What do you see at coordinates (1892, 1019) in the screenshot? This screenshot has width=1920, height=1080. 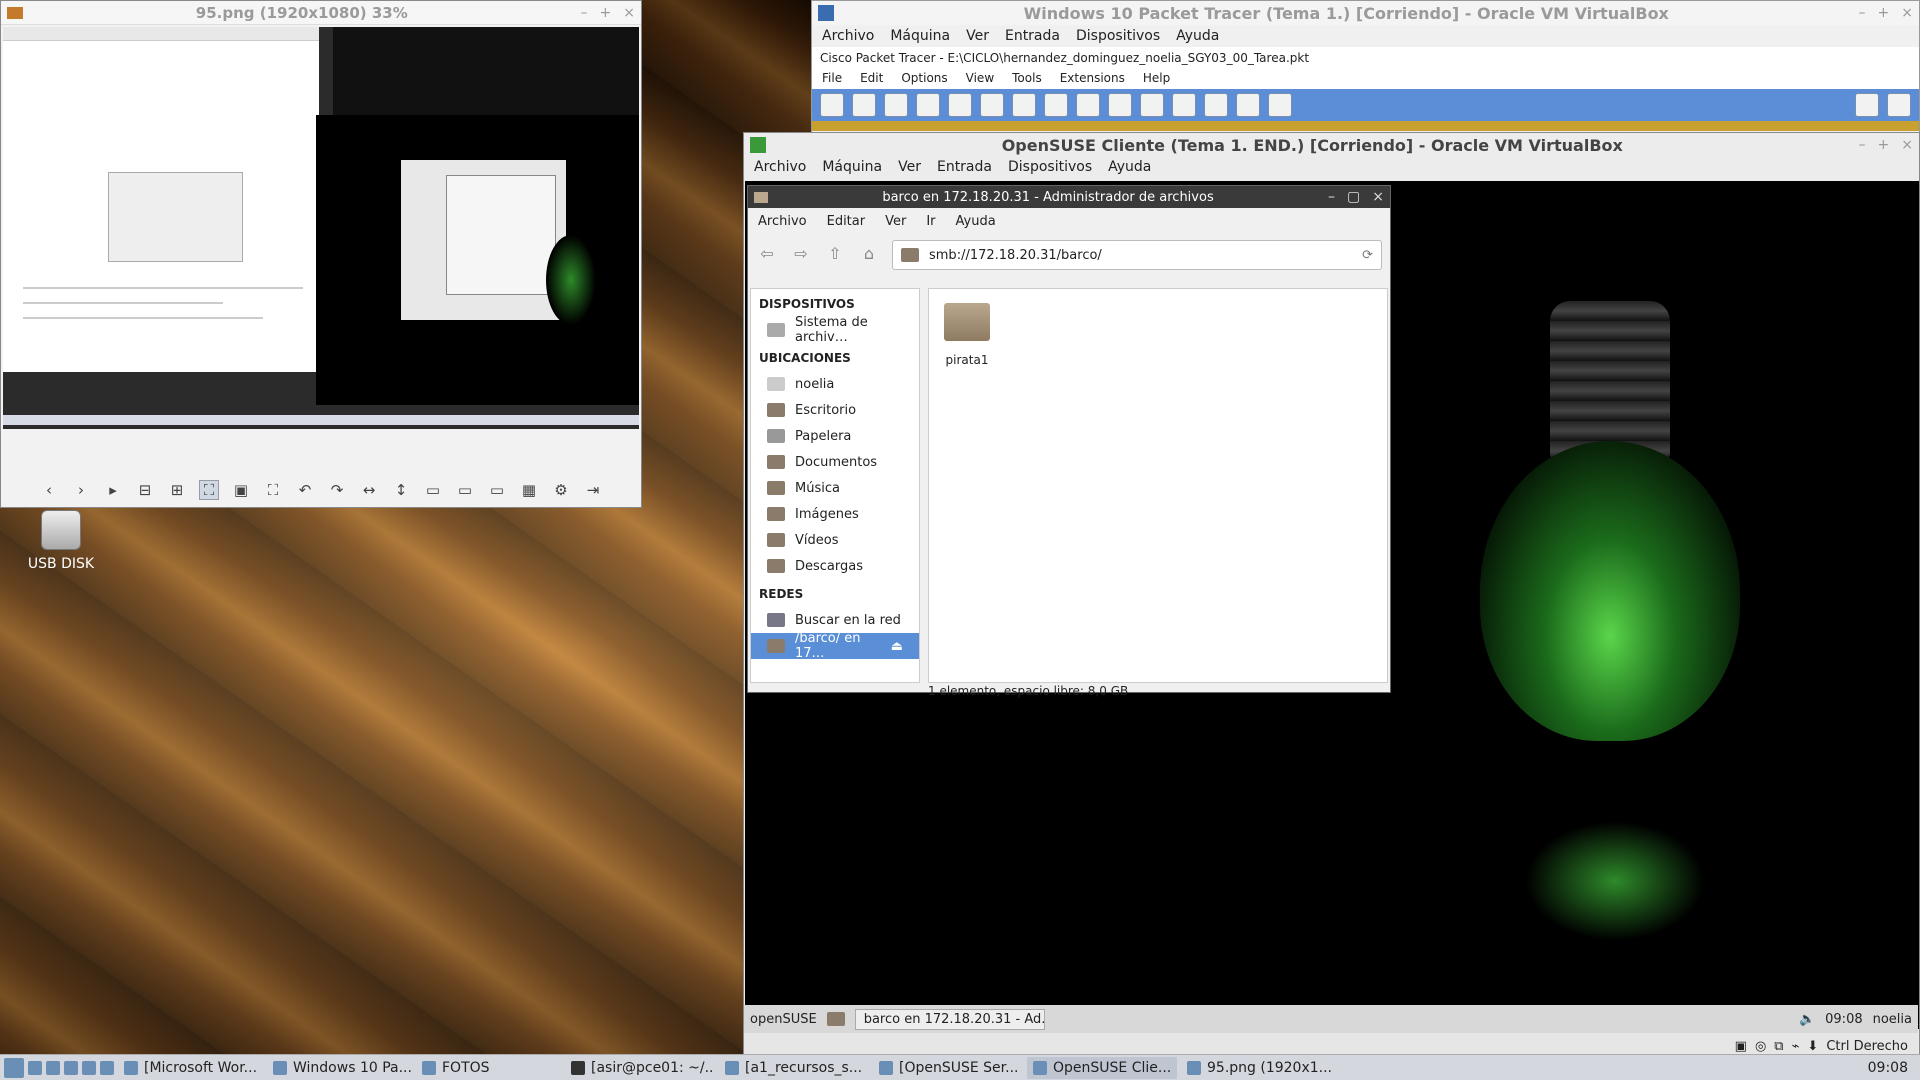 I see `suse-user: noelia` at bounding box center [1892, 1019].